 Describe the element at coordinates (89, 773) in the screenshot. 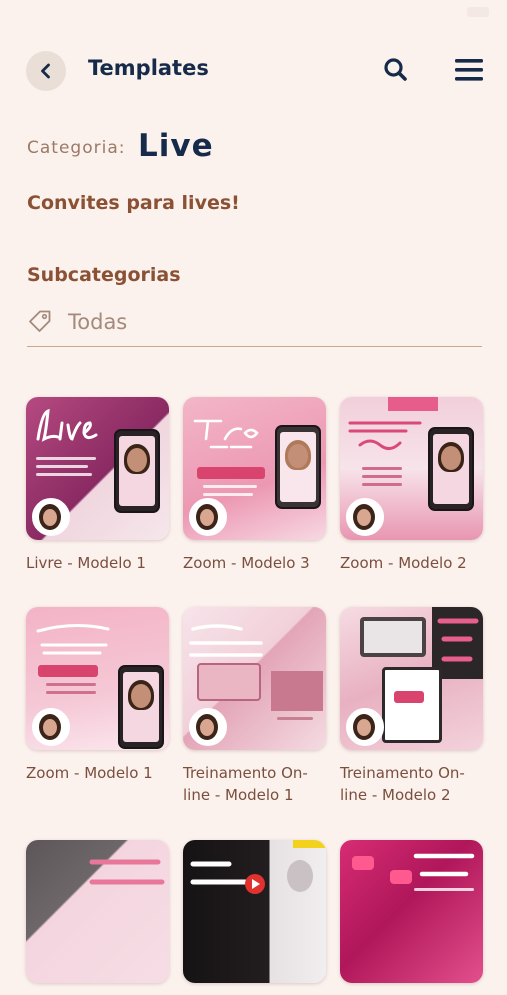

I see `template-name: Zoom - Modelo 1` at that location.